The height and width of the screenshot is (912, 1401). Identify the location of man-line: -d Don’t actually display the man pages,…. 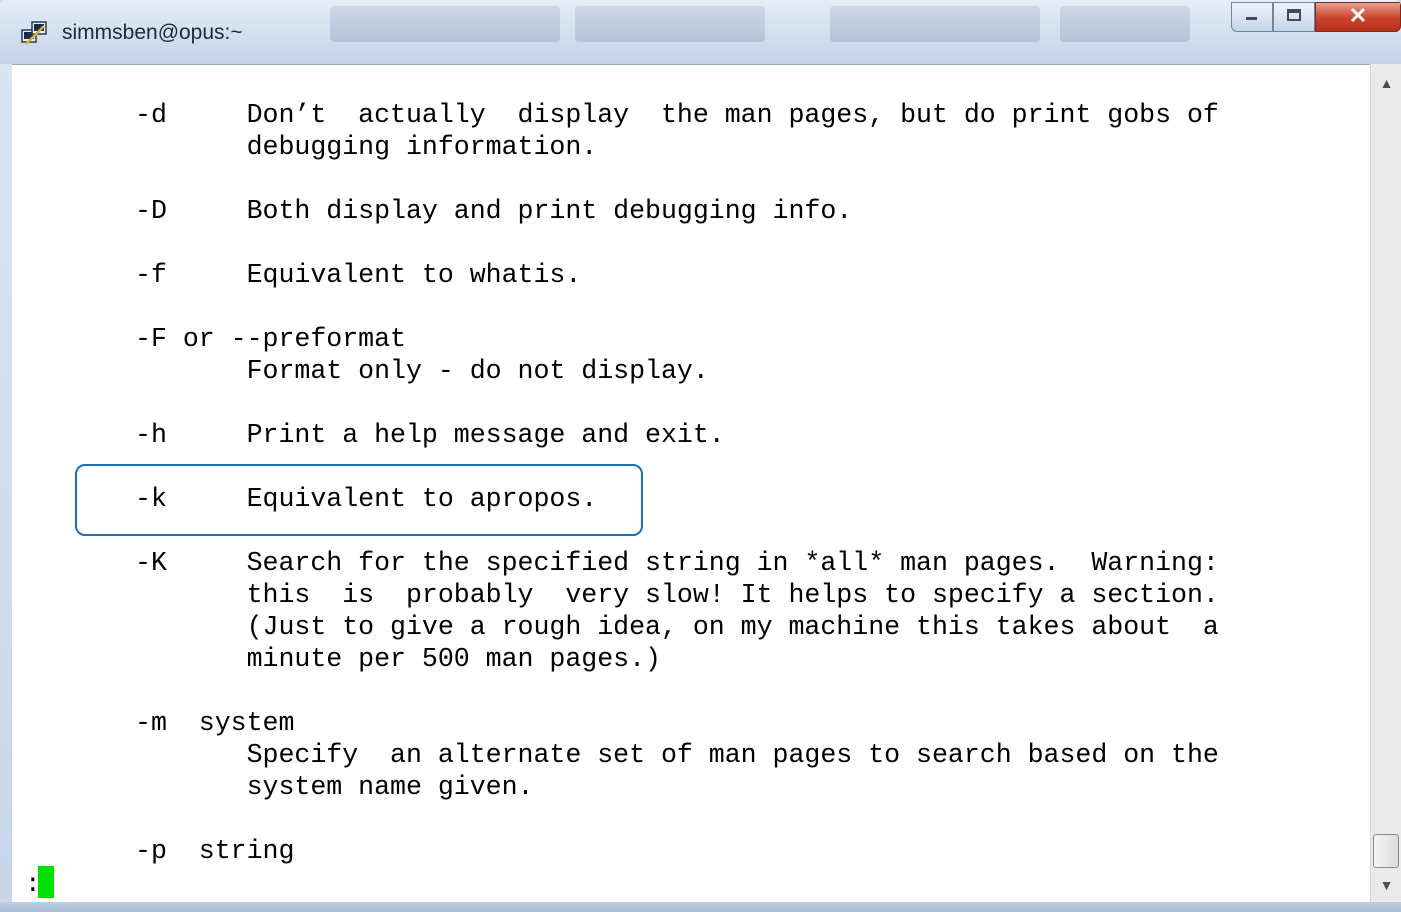
(677, 115).